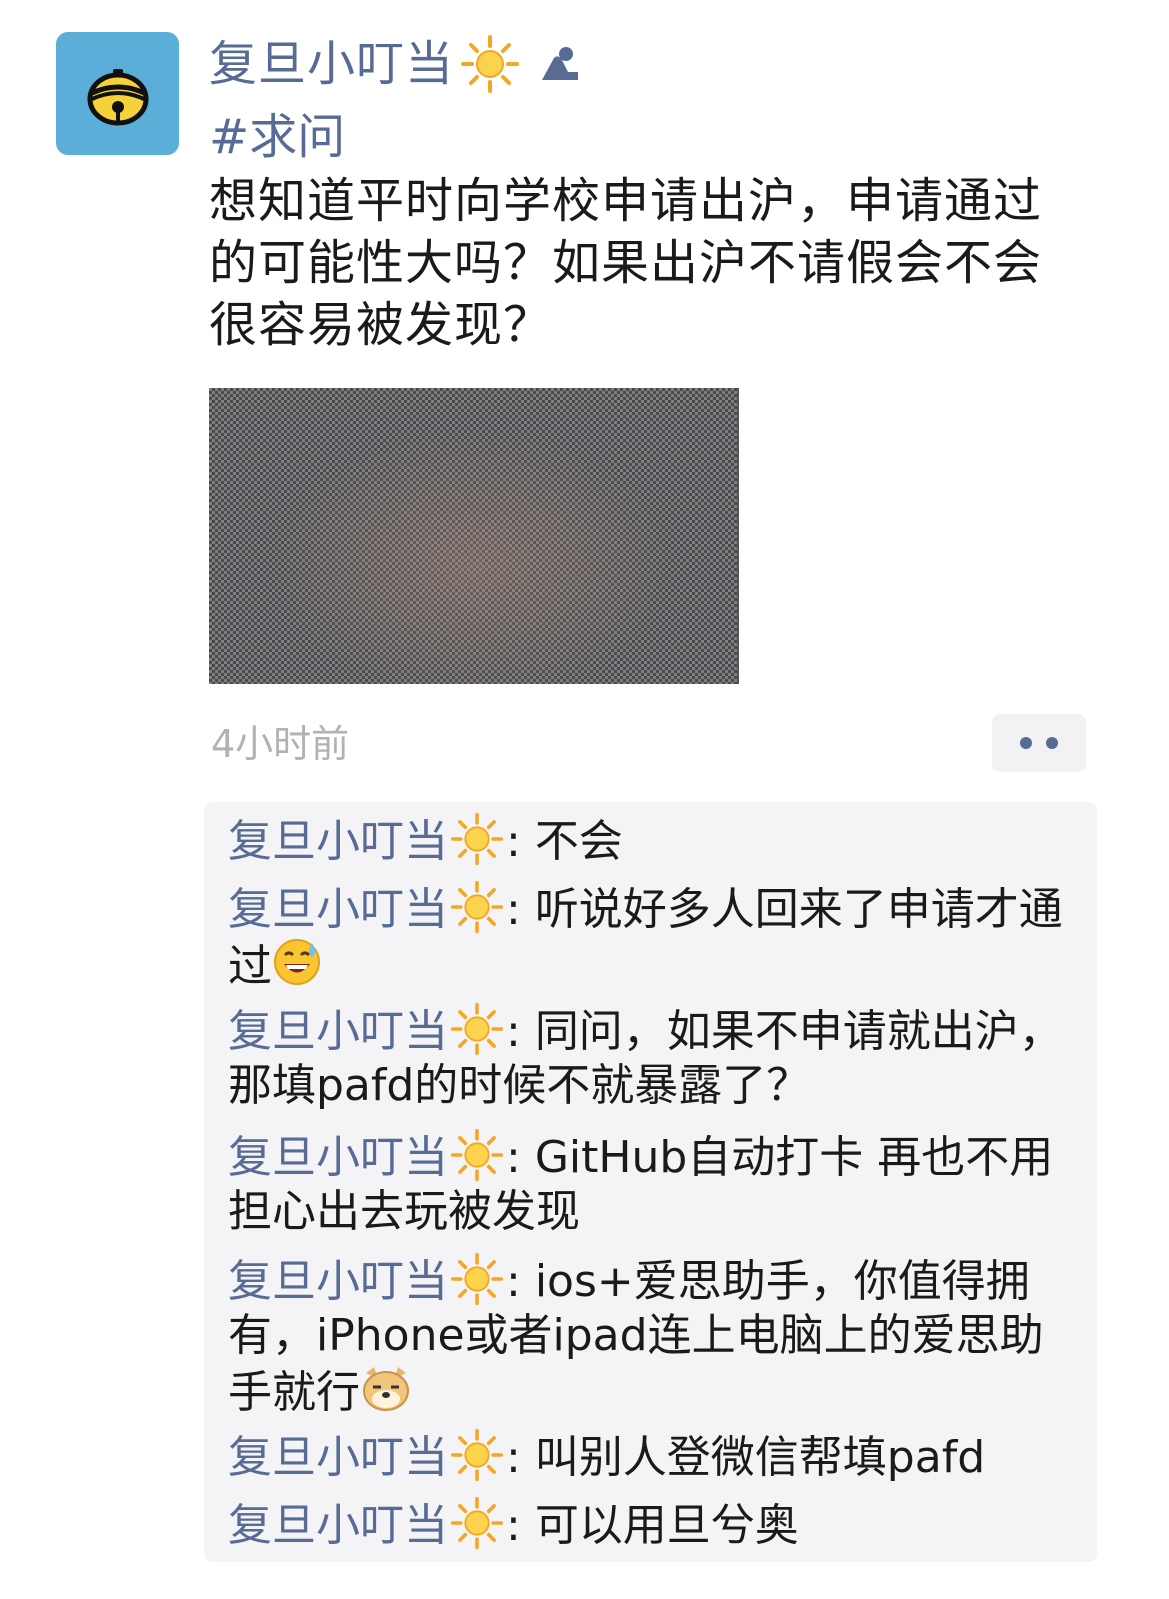 This screenshot has height=1599, width=1169. What do you see at coordinates (331, 64) in the screenshot?
I see `post-author-name: 复旦小叮当` at bounding box center [331, 64].